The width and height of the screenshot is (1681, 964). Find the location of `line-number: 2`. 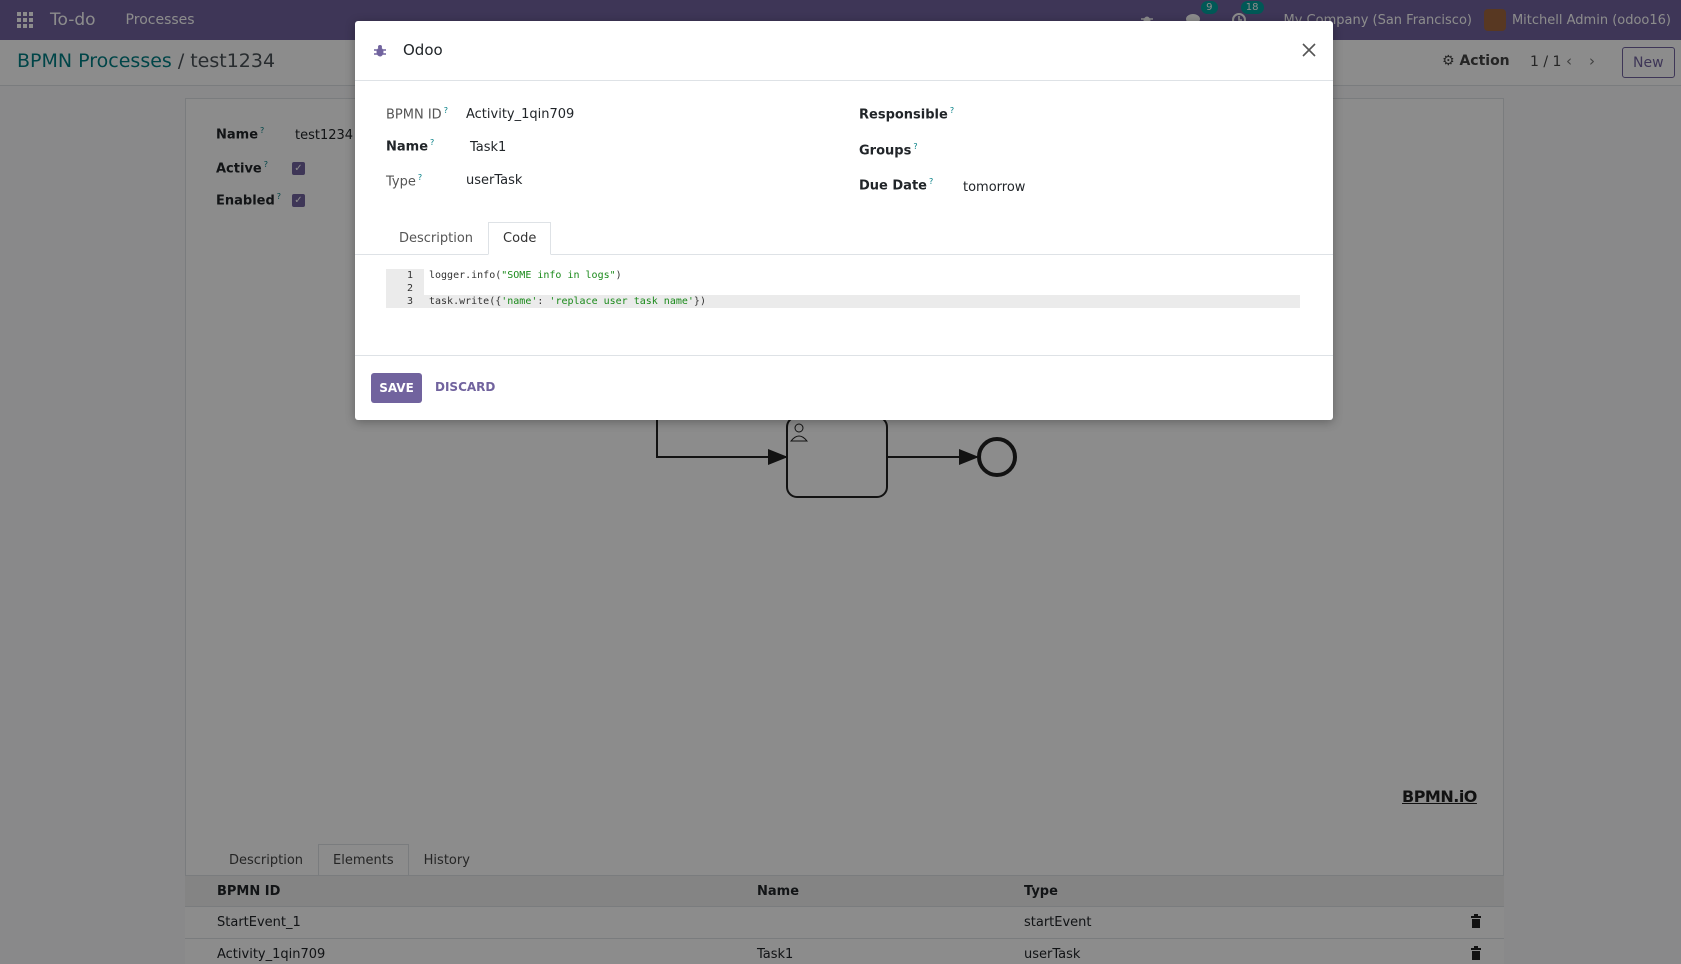

line-number: 2 is located at coordinates (405, 288).